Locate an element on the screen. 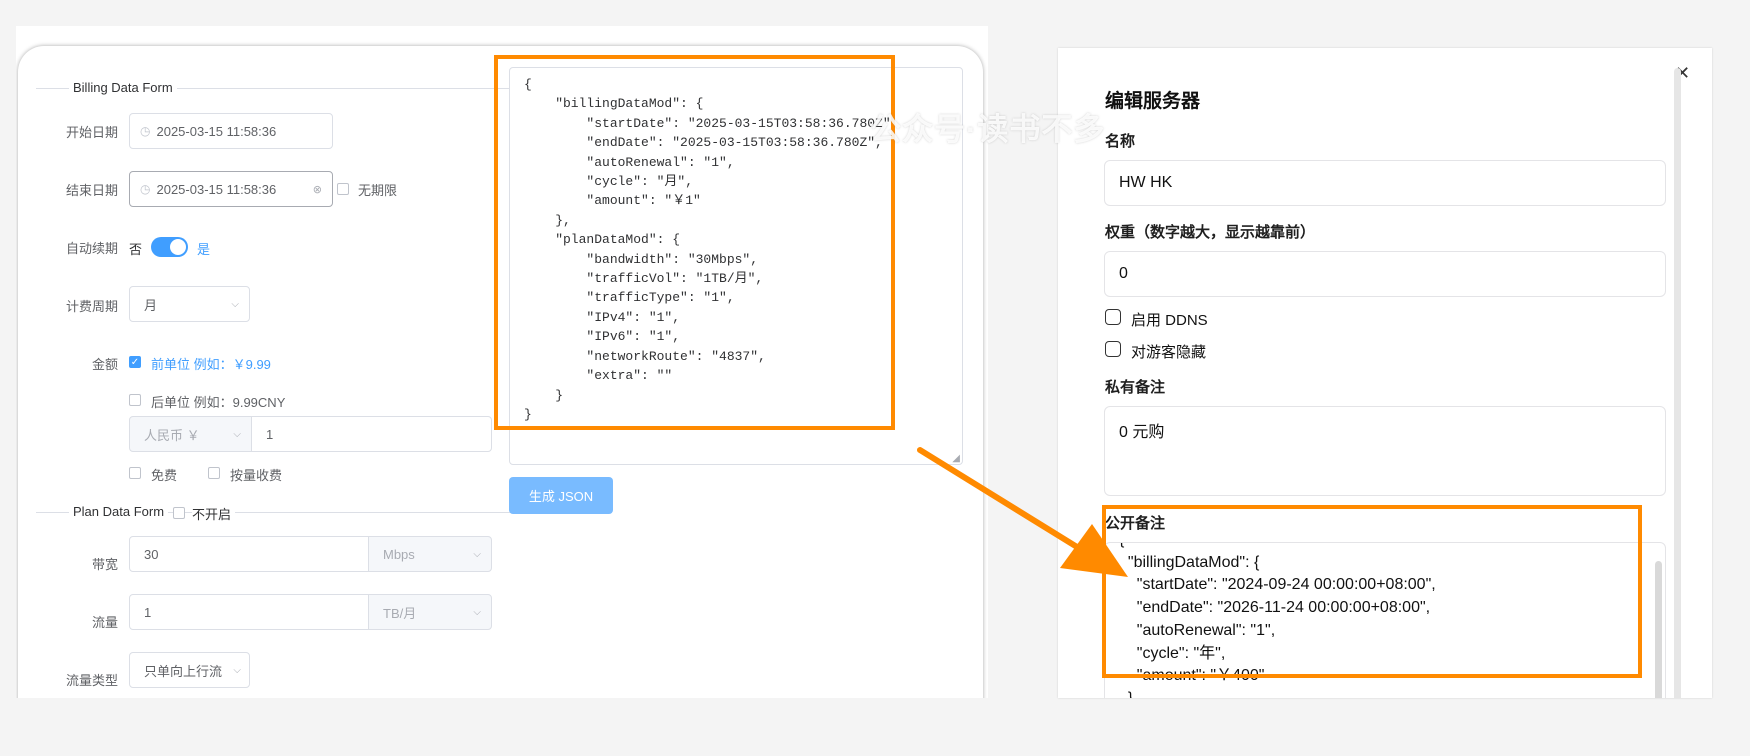  auto-renew-off-label: 否 is located at coordinates (136, 249).